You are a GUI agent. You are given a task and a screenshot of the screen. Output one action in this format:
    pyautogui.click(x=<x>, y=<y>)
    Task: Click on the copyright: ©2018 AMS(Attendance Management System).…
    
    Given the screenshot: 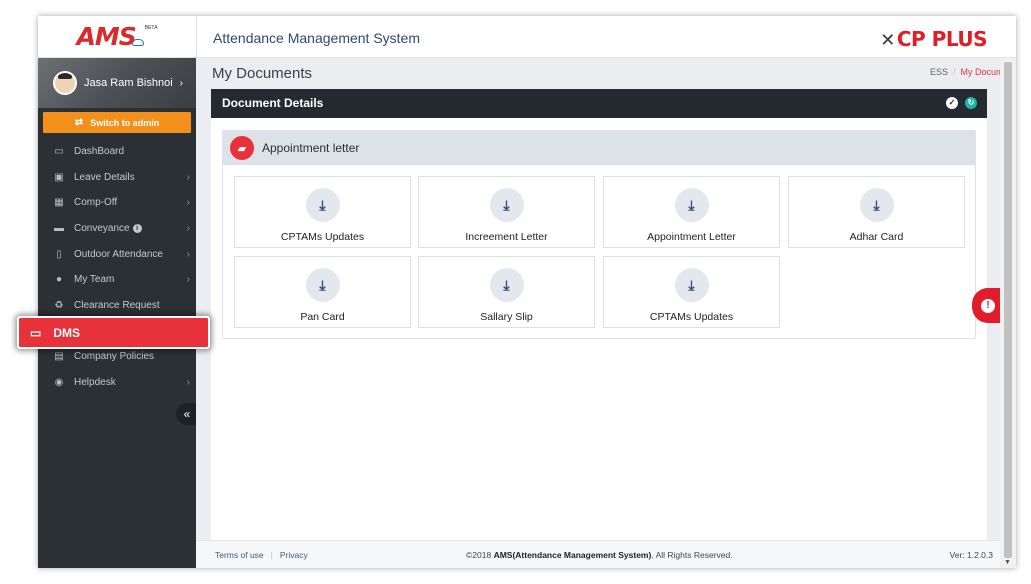 What is the action you would take?
    pyautogui.click(x=599, y=555)
    